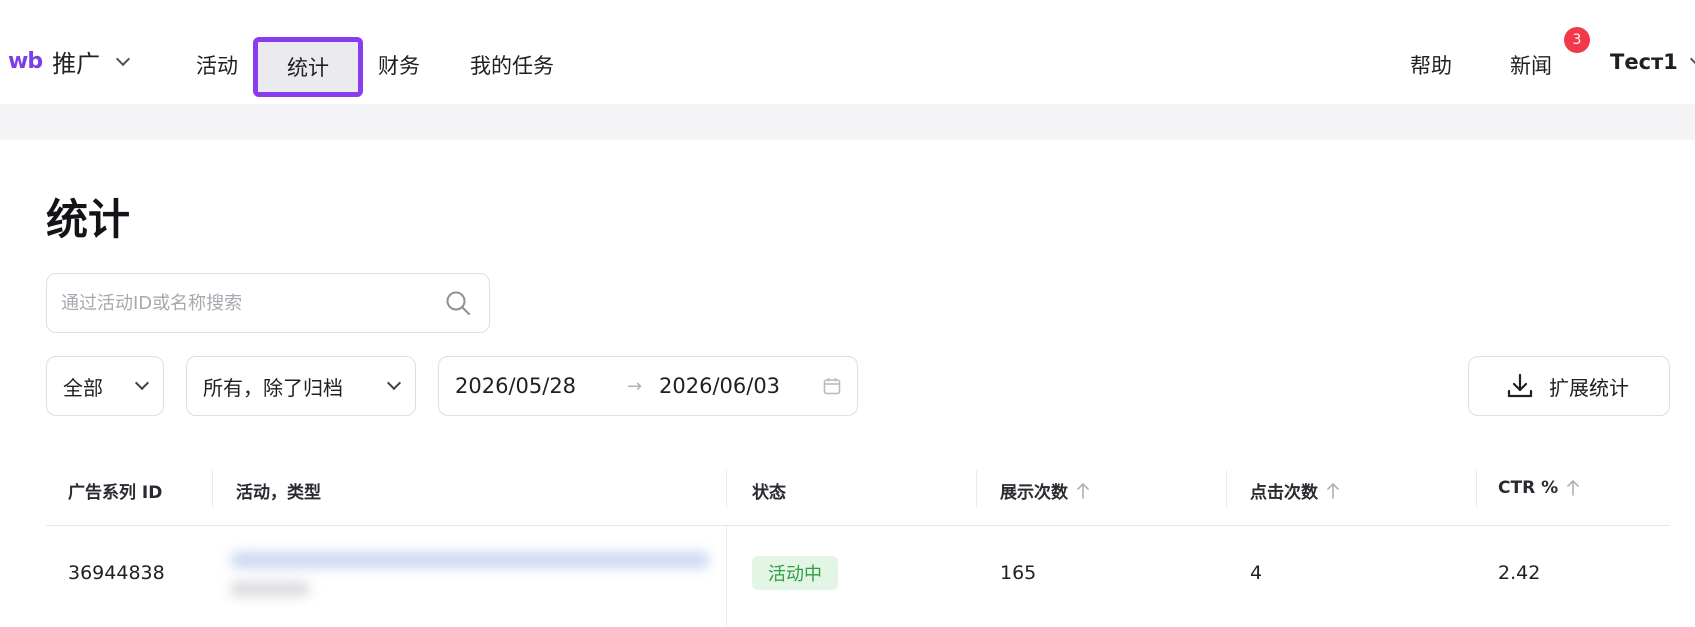  I want to click on brand-logo-text: 推广, so click(76, 64).